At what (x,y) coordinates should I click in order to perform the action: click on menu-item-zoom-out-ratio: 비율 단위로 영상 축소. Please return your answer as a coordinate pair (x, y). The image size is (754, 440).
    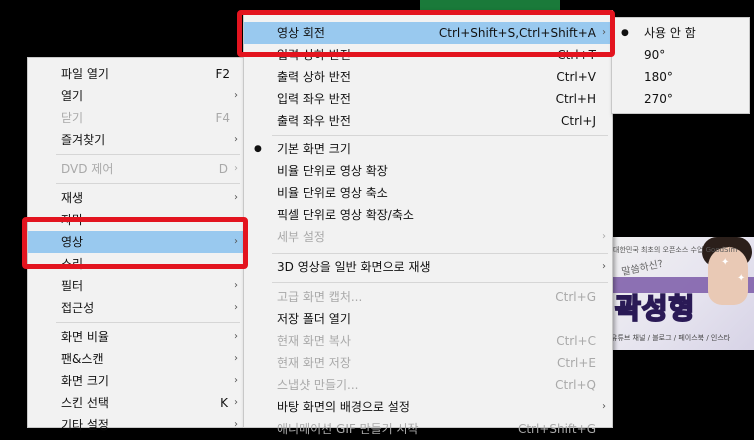
    Looking at the image, I should click on (428, 193).